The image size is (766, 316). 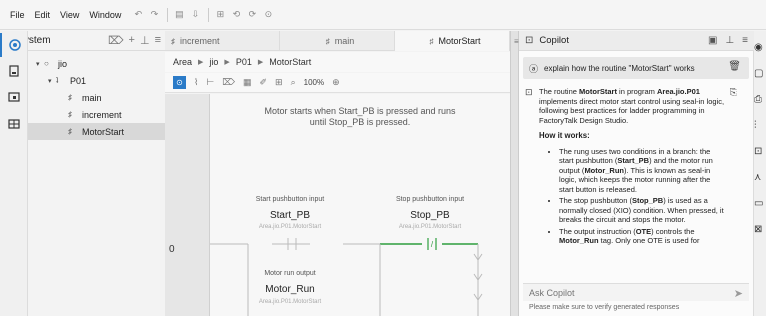 What do you see at coordinates (604, 170) in the screenshot?
I see `bullet-term: Motor_Run` at bounding box center [604, 170].